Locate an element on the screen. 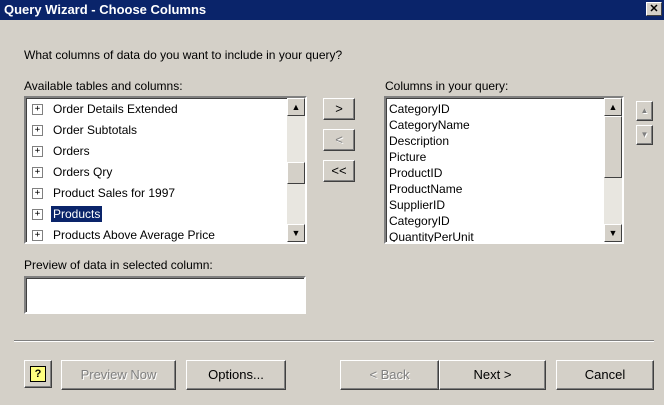 The height and width of the screenshot is (405, 664). query-scroll-up-button: ▲ is located at coordinates (613, 107).